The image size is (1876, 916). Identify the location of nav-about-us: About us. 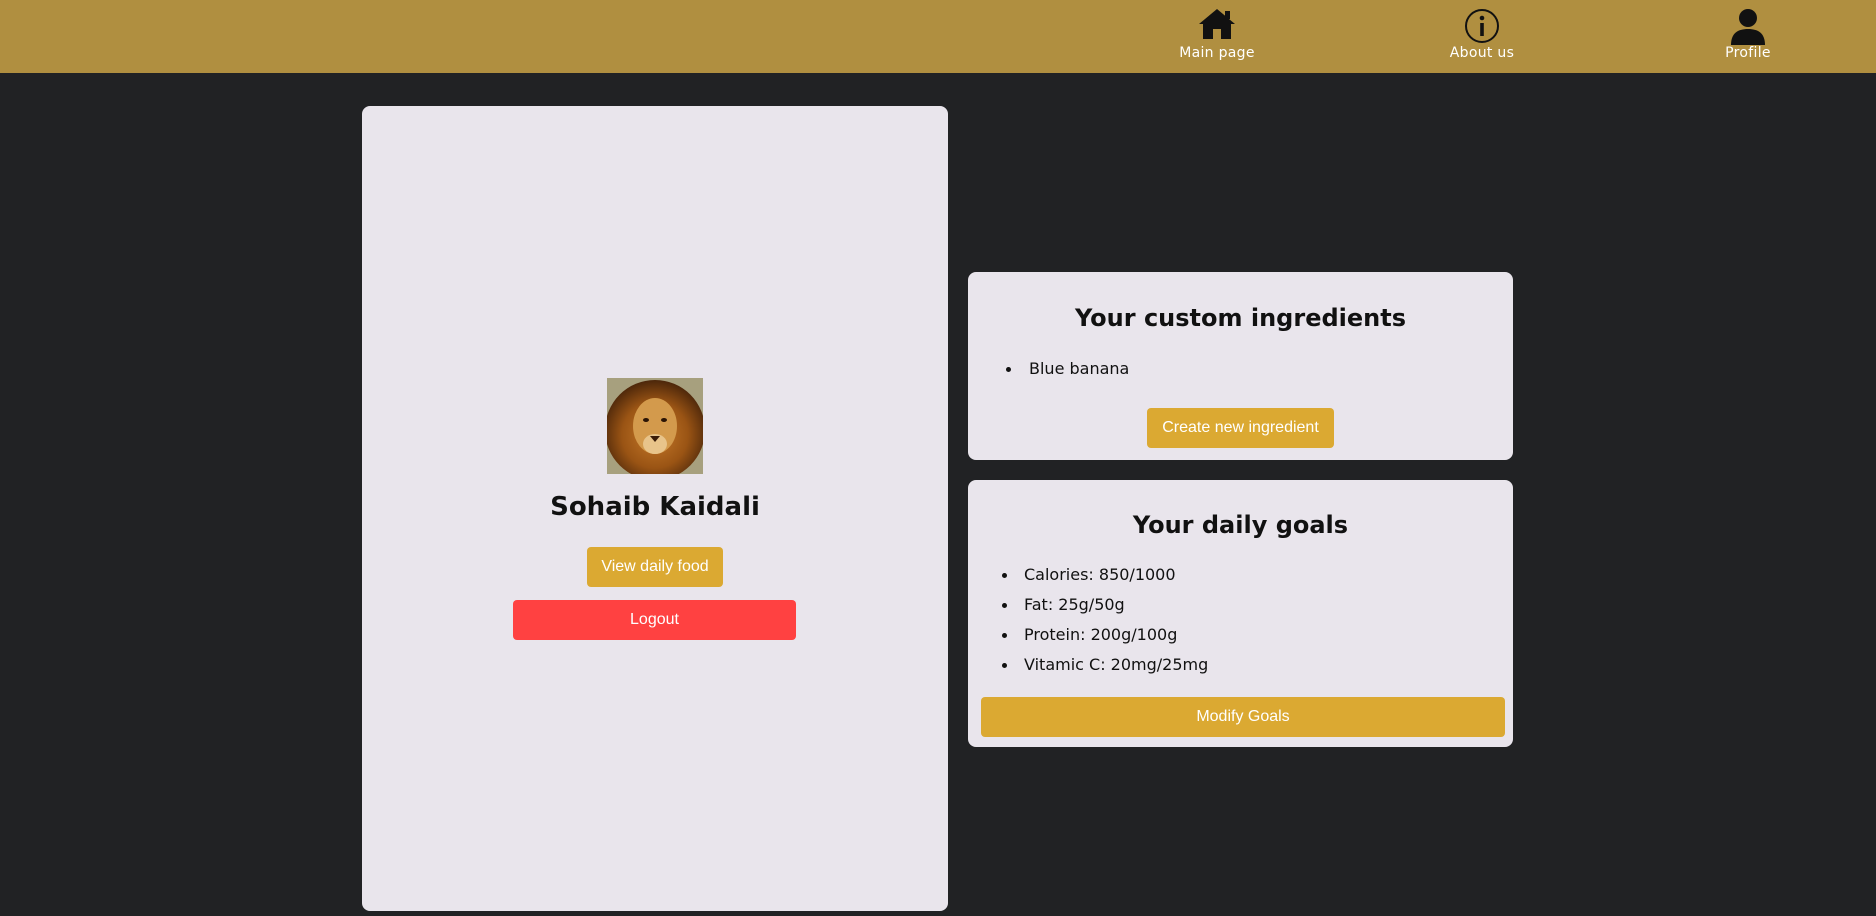
(1482, 36).